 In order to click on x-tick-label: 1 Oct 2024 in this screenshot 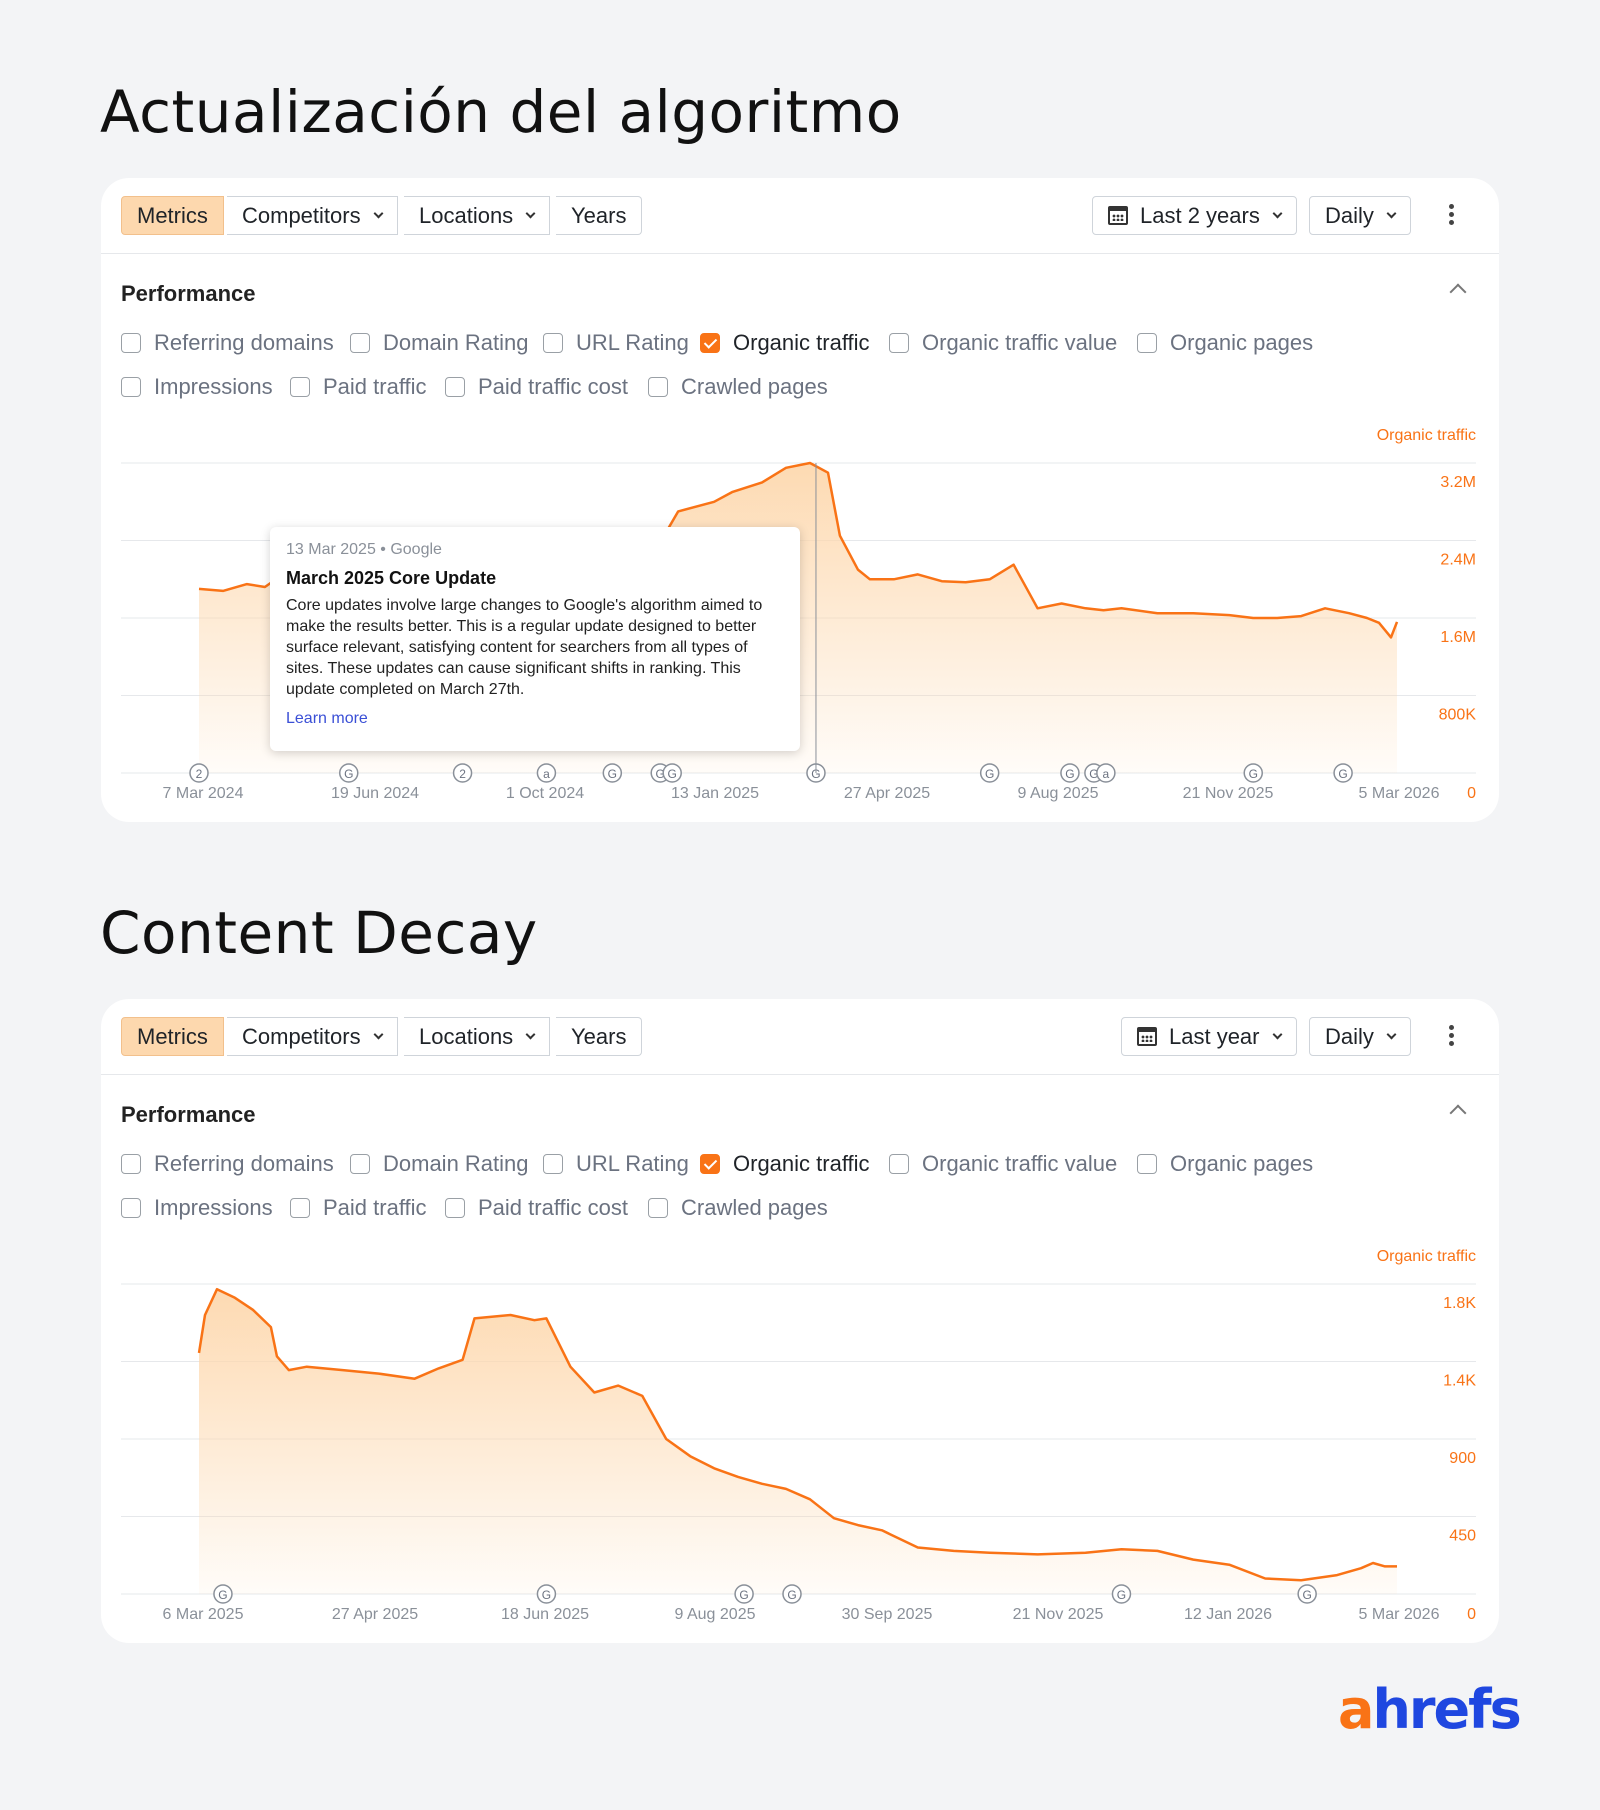, I will do `click(545, 793)`.